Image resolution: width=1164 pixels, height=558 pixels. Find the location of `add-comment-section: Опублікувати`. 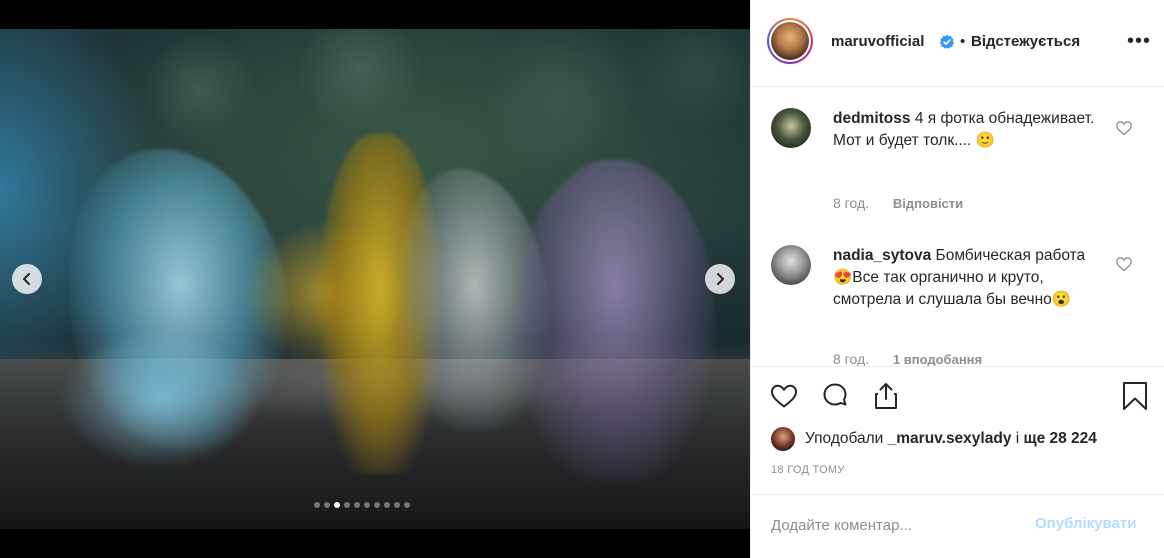

add-comment-section: Опублікувати is located at coordinates (957, 525).